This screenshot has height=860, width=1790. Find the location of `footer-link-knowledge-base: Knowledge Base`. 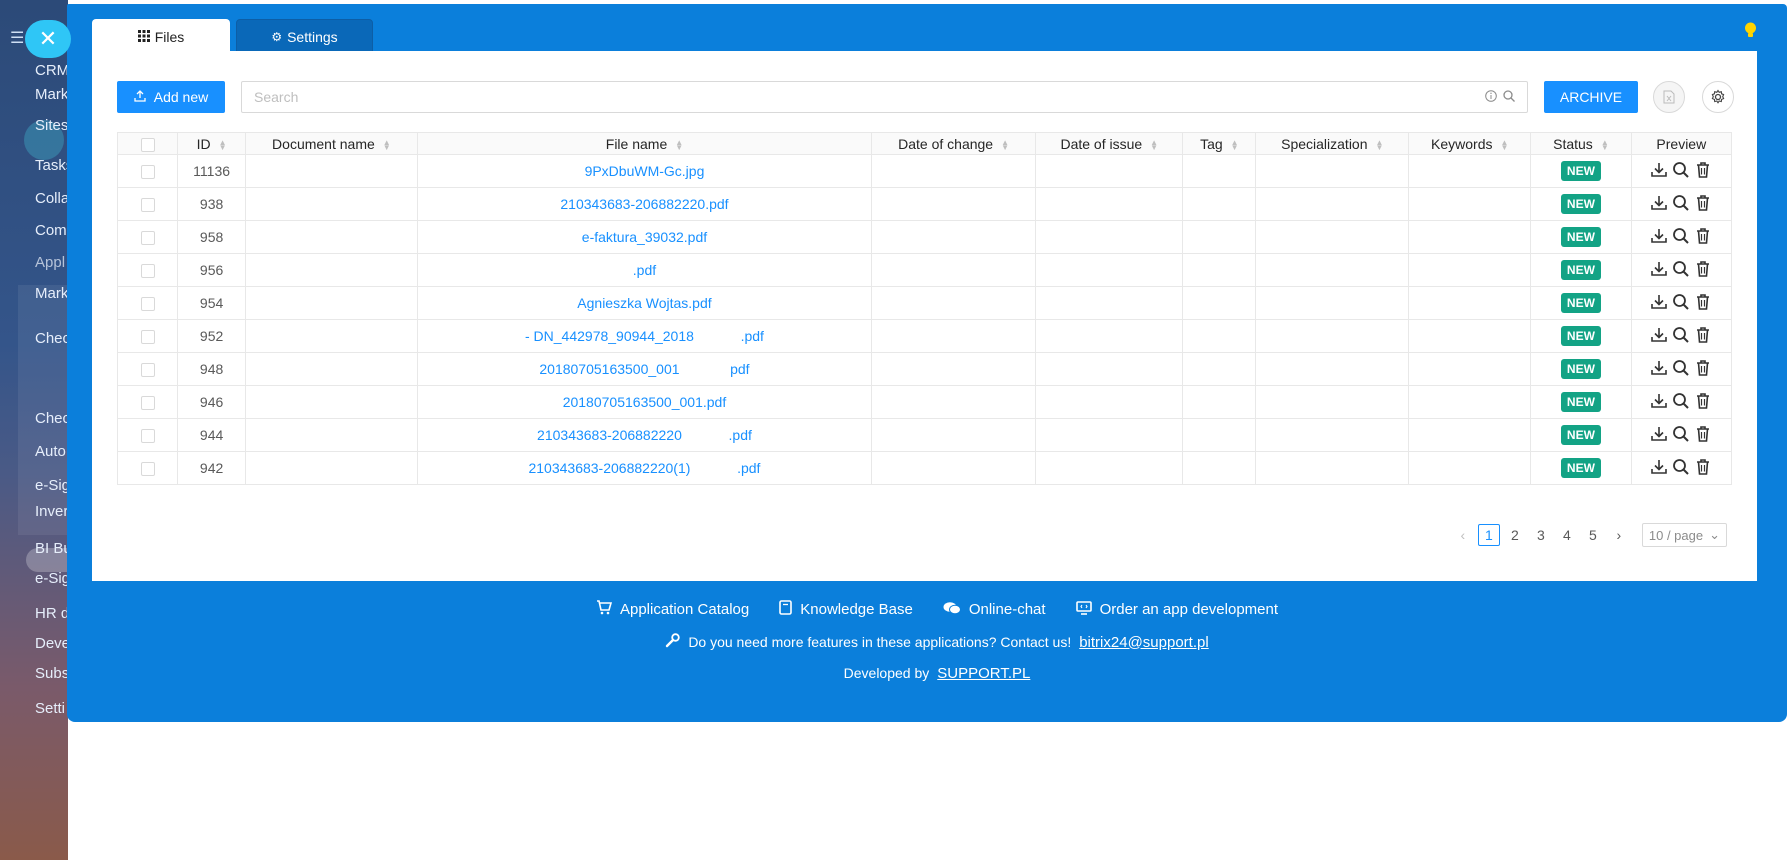

footer-link-knowledge-base: Knowledge Base is located at coordinates (846, 609).